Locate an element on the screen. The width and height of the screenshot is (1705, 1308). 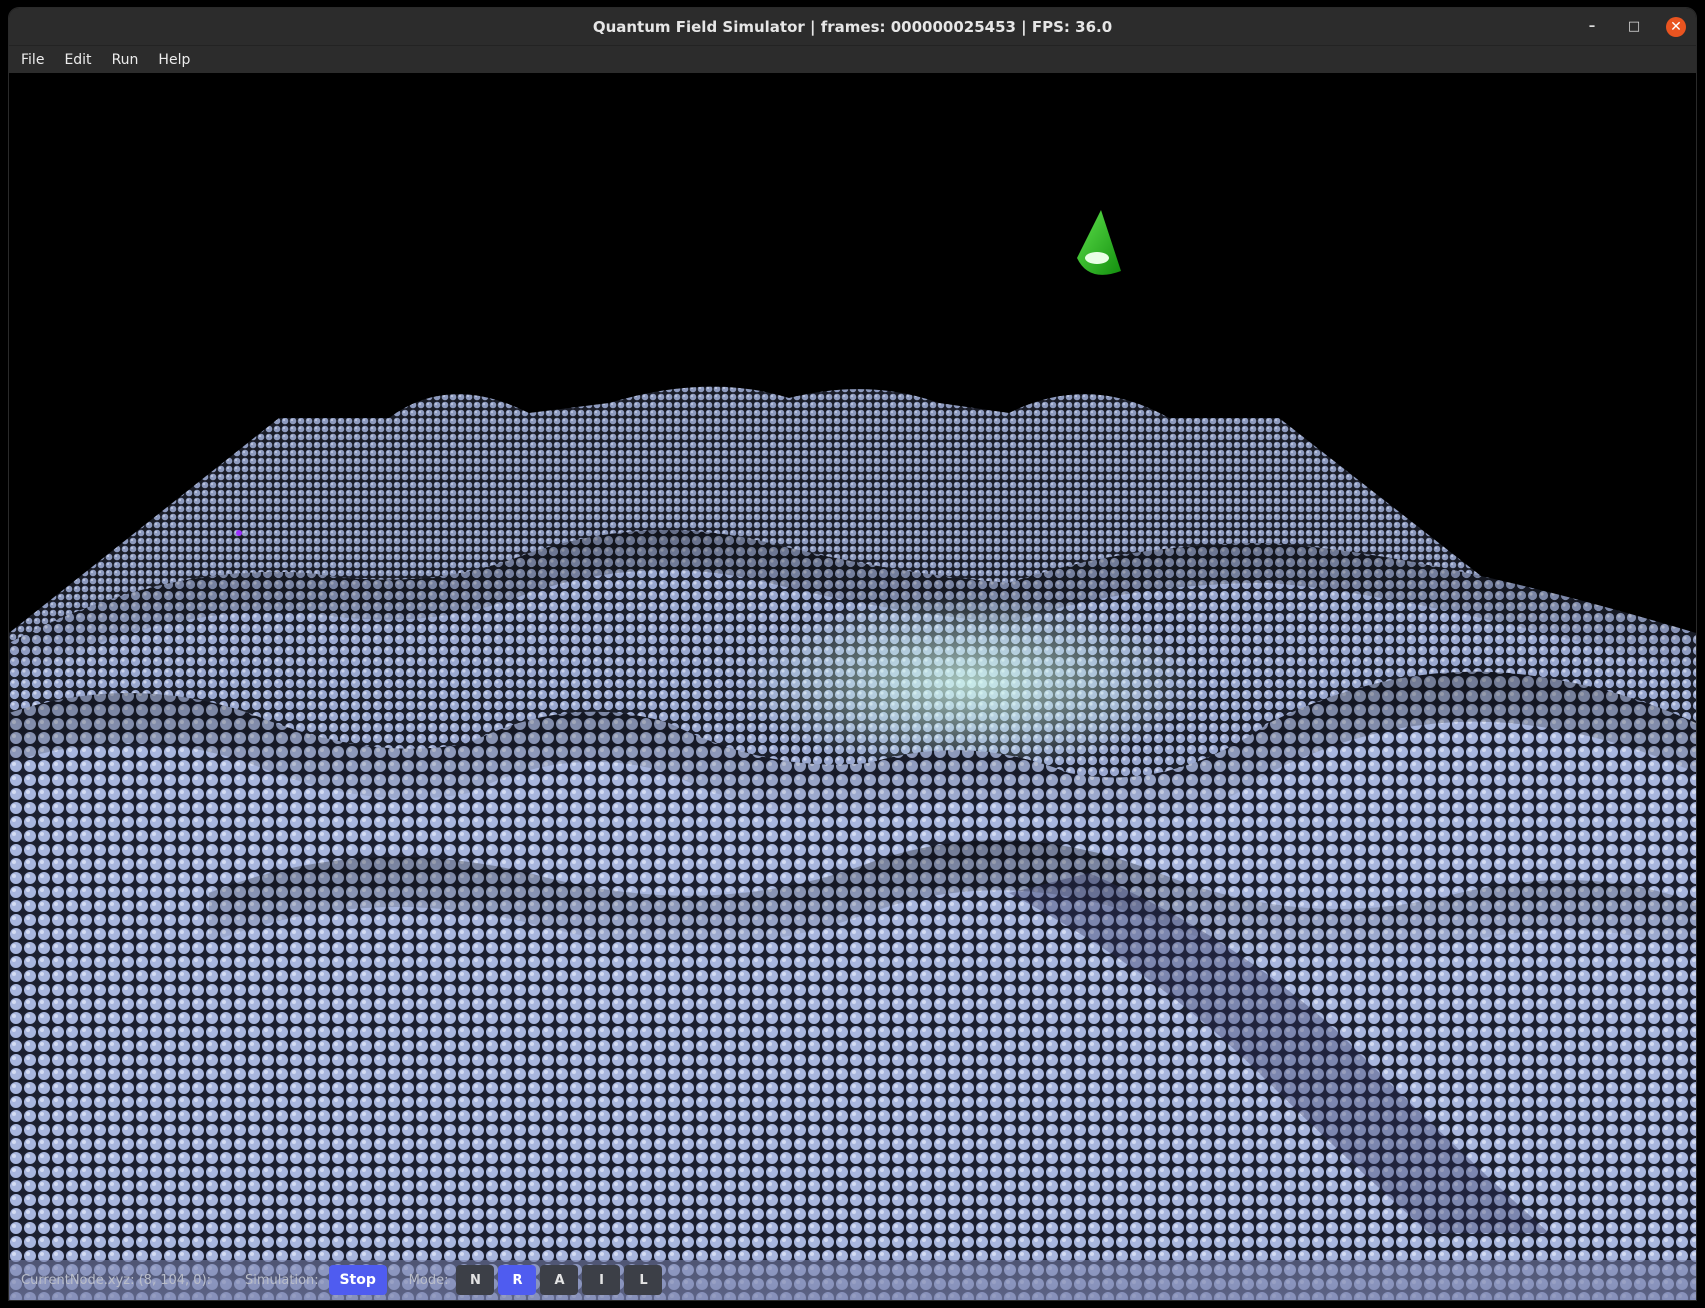
stop-button: Stop is located at coordinates (357, 1280).